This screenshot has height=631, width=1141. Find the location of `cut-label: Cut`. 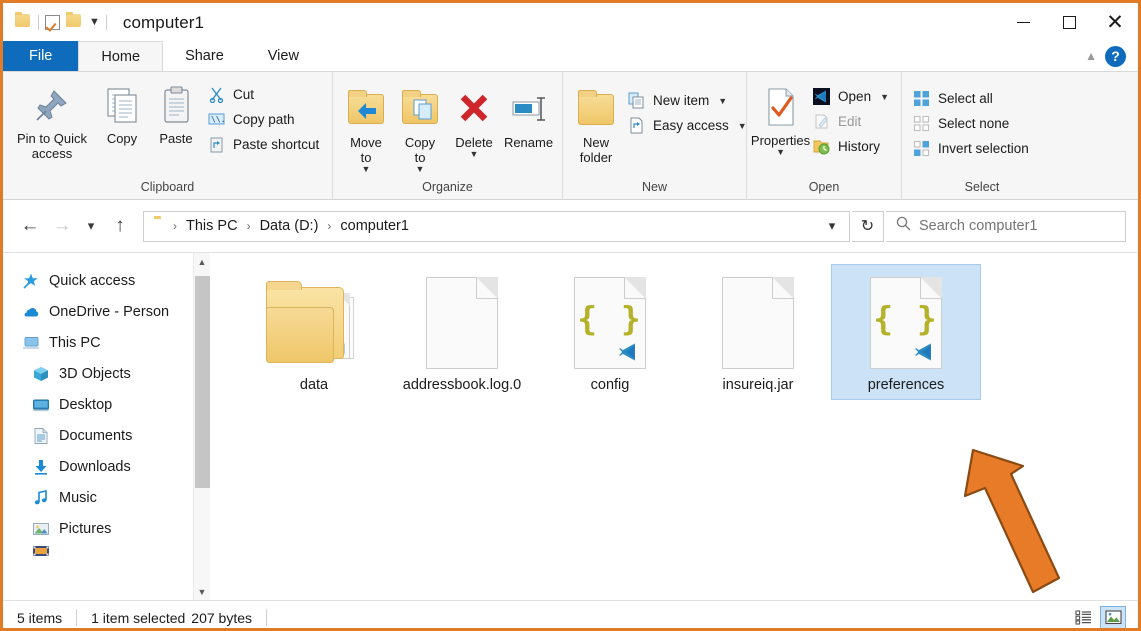

cut-label: Cut is located at coordinates (244, 94).